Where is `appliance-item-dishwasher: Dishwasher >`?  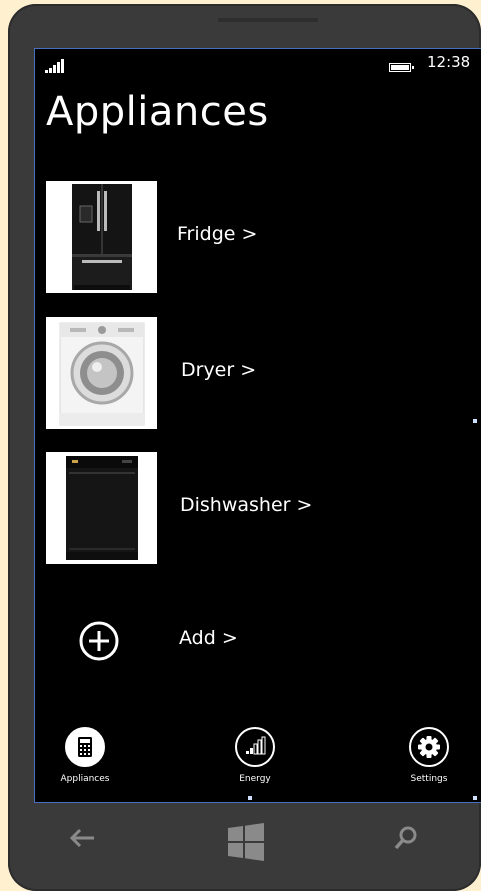 appliance-item-dishwasher: Dishwasher > is located at coordinates (256, 508).